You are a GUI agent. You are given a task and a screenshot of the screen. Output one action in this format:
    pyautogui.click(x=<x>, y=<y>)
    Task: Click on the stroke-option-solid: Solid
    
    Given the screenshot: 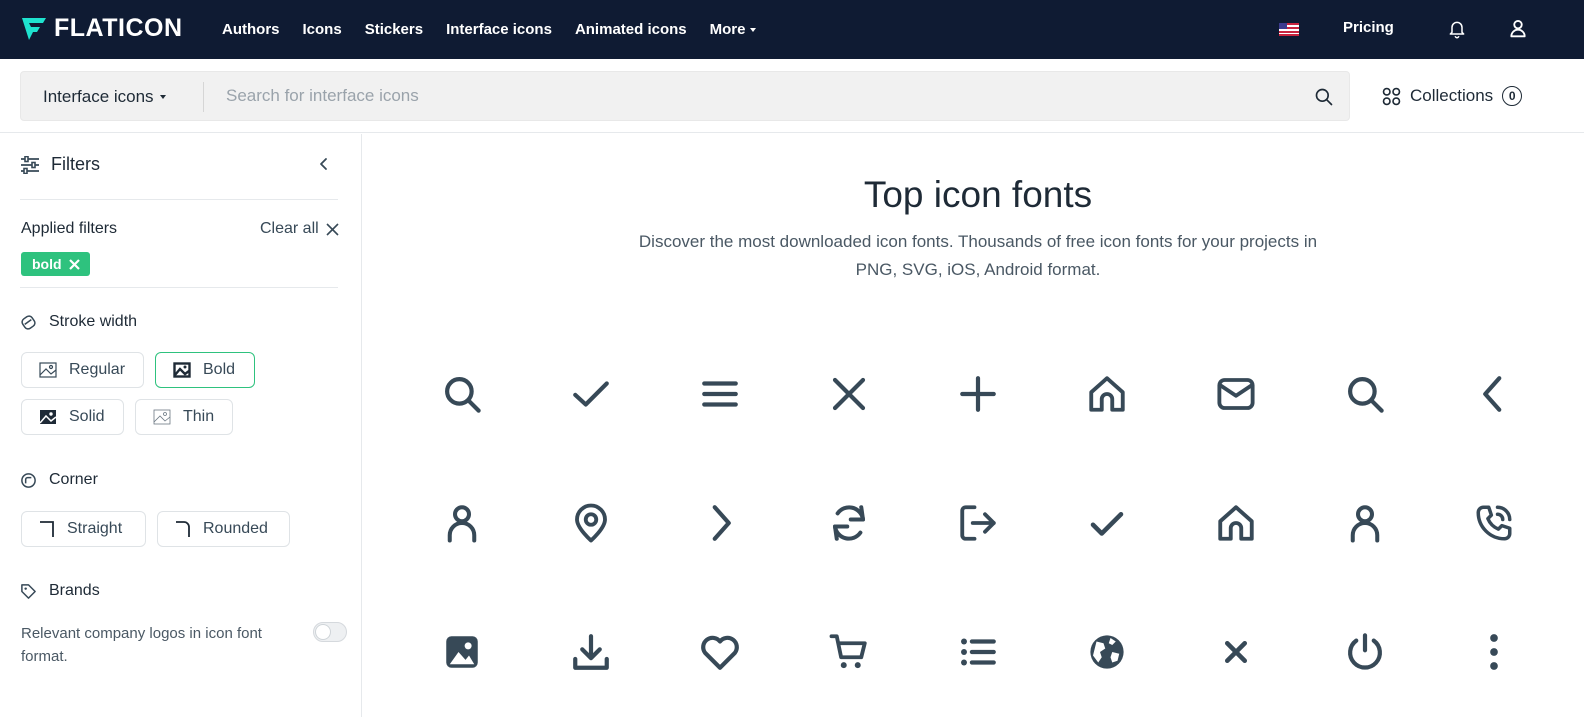 What is the action you would take?
    pyautogui.click(x=72, y=417)
    